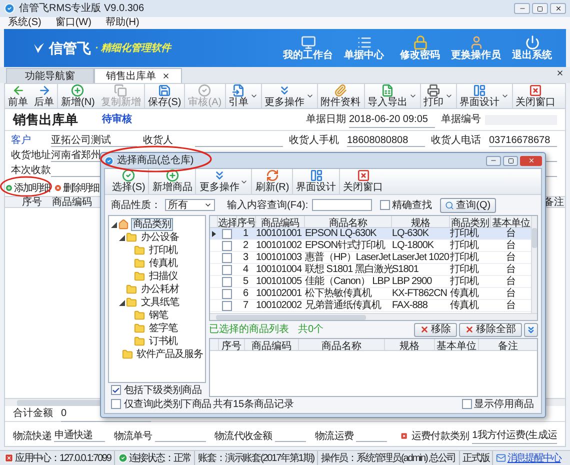 Image resolution: width=570 pixels, height=465 pixels. What do you see at coordinates (73, 23) in the screenshot?
I see `menu-item: 窗口(W)` at bounding box center [73, 23].